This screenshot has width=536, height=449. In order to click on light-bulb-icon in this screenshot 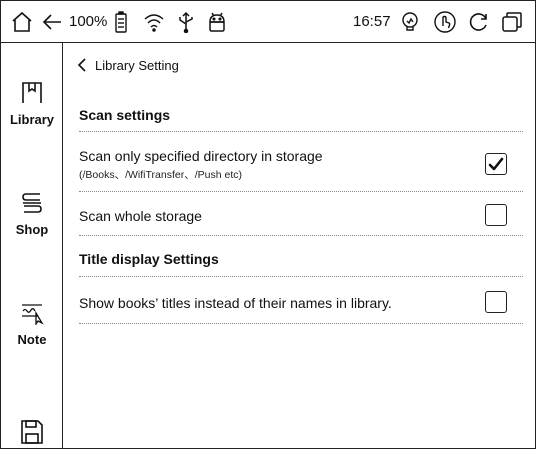, I will do `click(410, 22)`.